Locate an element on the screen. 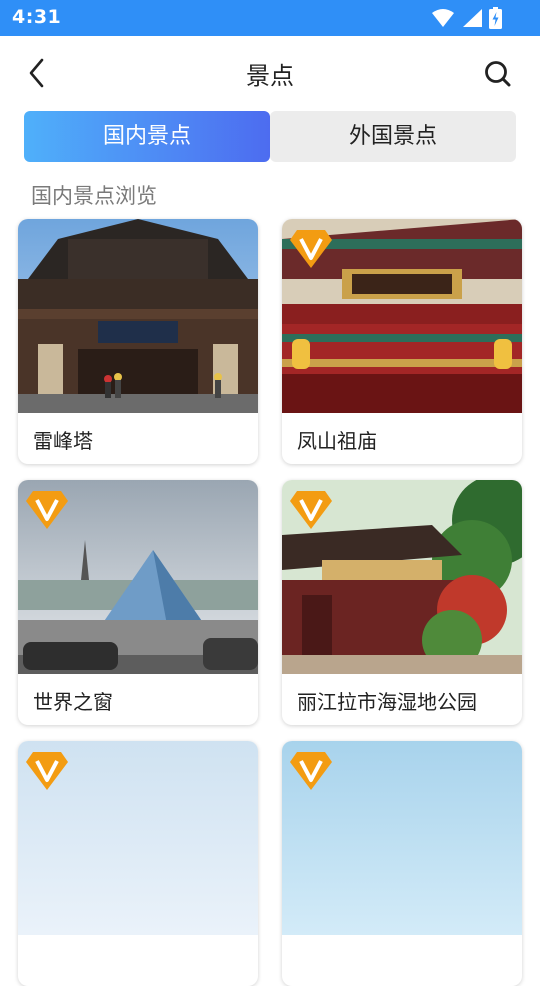  attraction-name: 丽江拉市海湿地公园 is located at coordinates (387, 702).